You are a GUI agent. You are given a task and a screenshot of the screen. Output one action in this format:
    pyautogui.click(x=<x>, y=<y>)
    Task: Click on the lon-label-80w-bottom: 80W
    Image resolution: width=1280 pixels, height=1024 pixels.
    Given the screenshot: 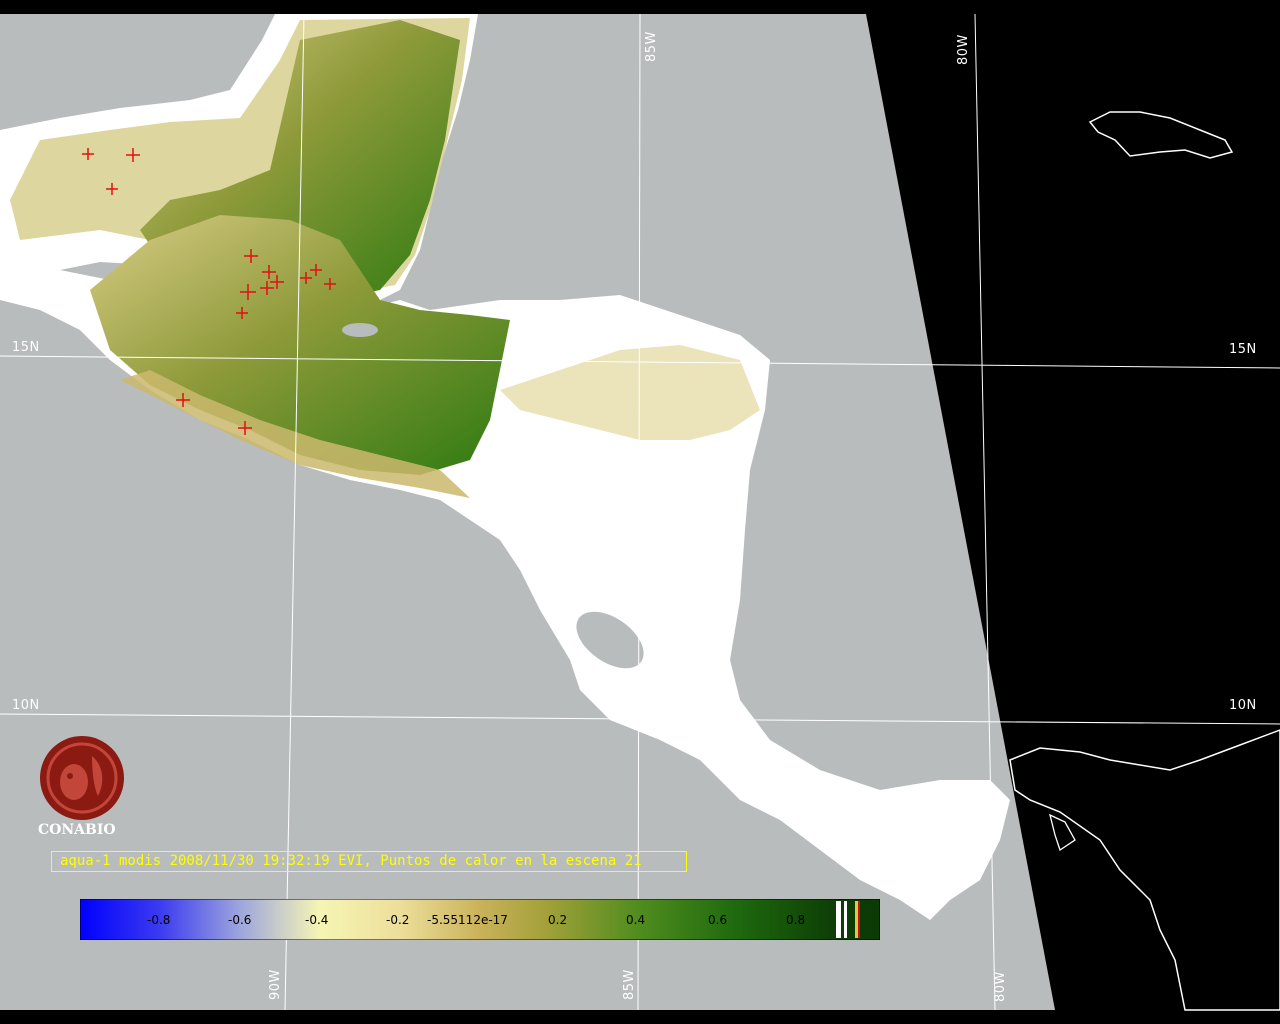 What is the action you would take?
    pyautogui.click(x=1000, y=986)
    